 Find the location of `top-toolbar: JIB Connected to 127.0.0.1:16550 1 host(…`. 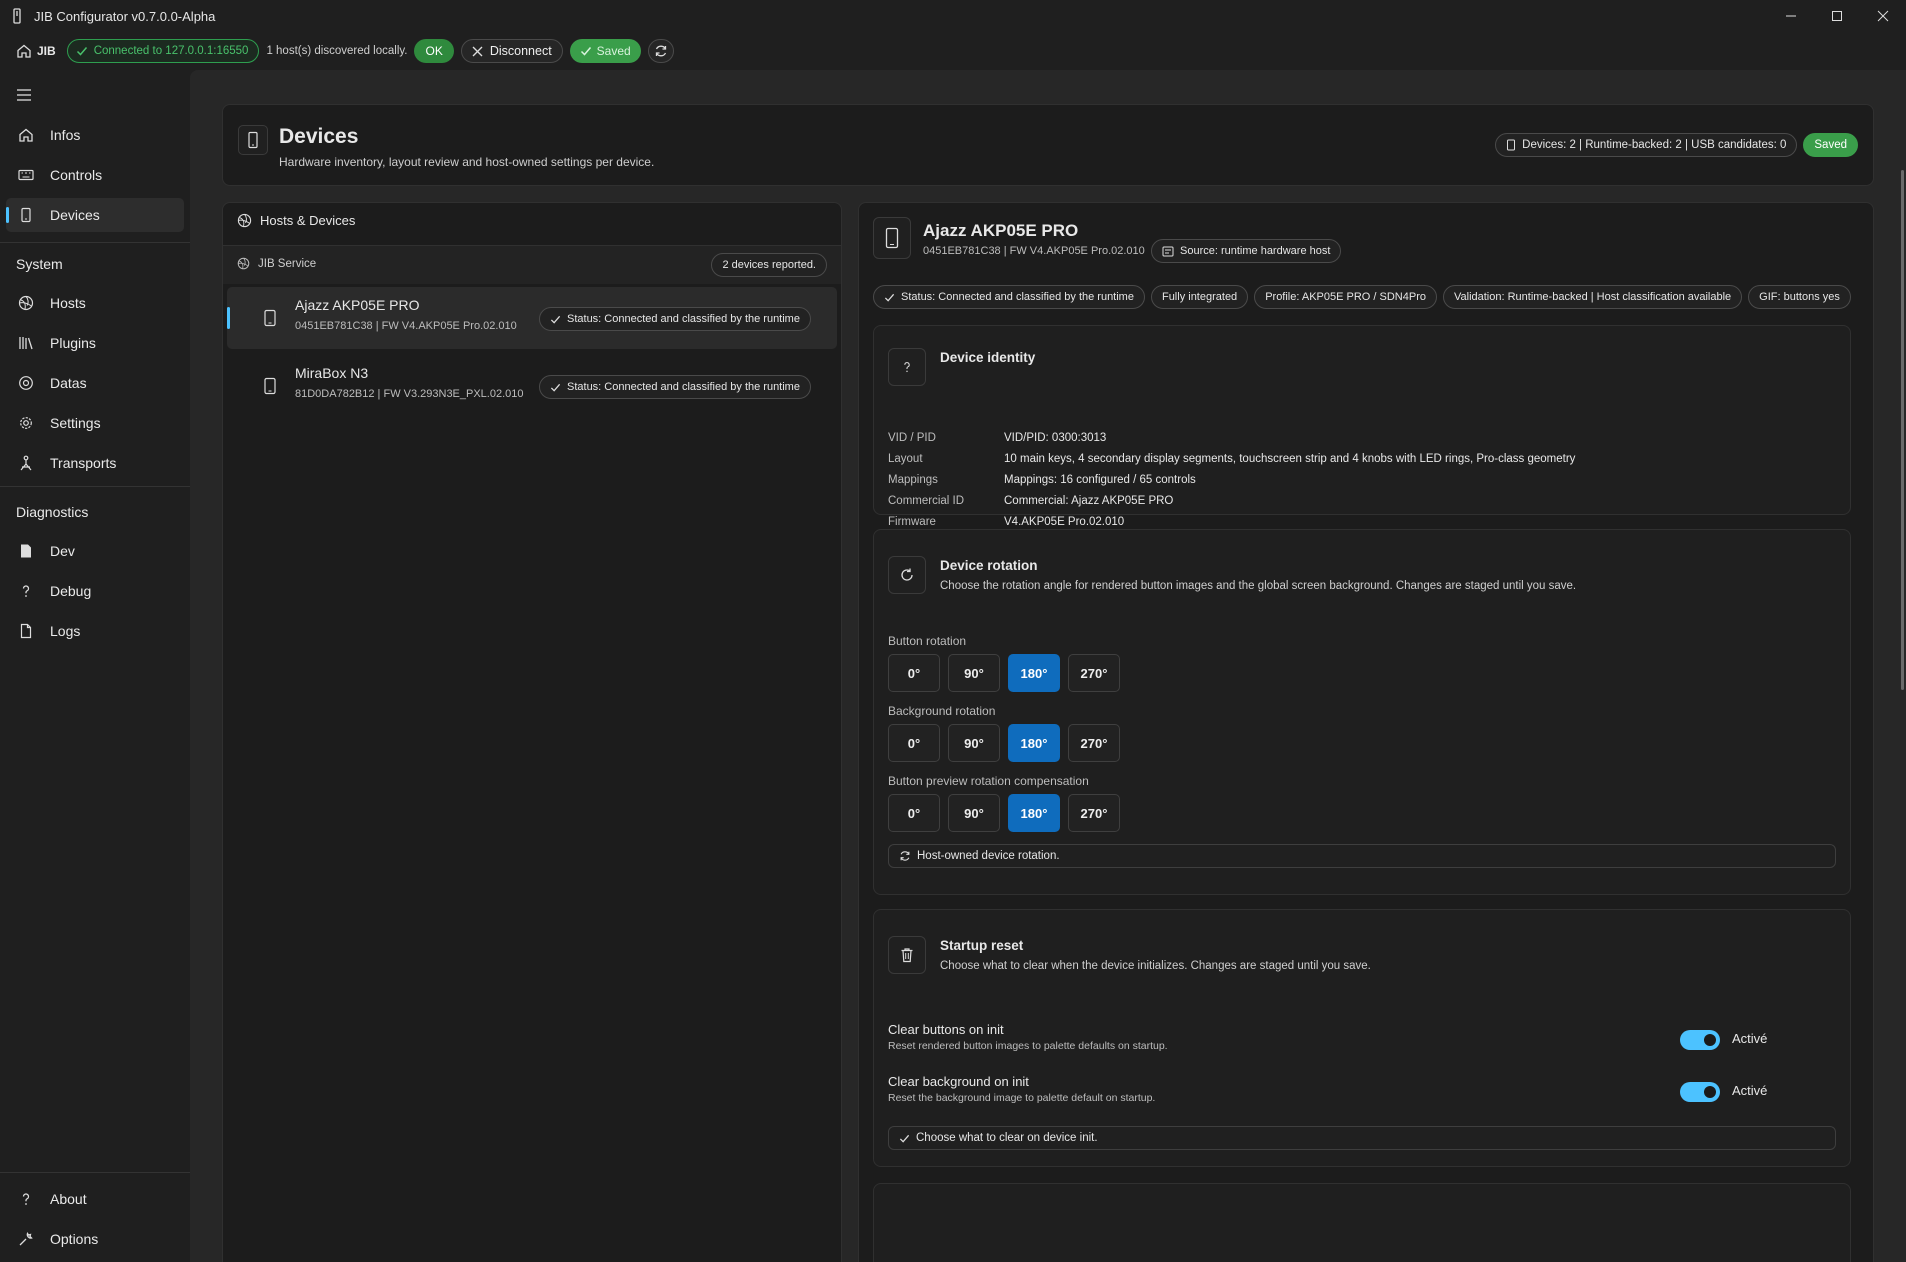

top-toolbar: JIB Connected to 127.0.0.1:16550 1 host(… is located at coordinates (953, 51).